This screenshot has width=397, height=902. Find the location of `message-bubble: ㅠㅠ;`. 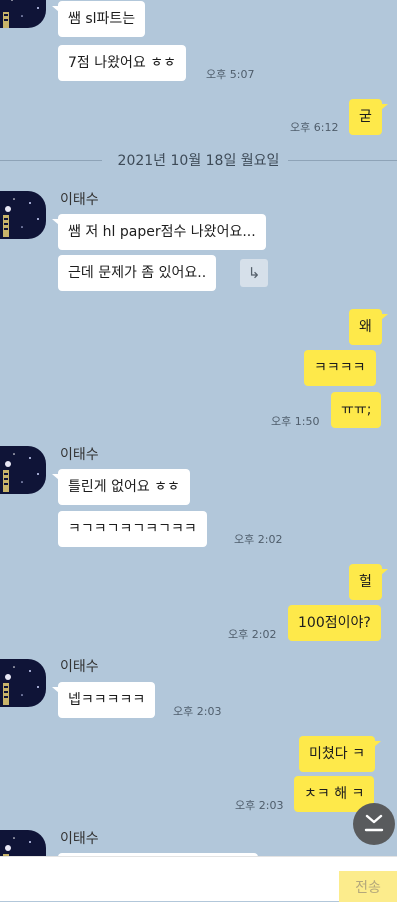

message-bubble: ㅠㅠ; is located at coordinates (356, 410).